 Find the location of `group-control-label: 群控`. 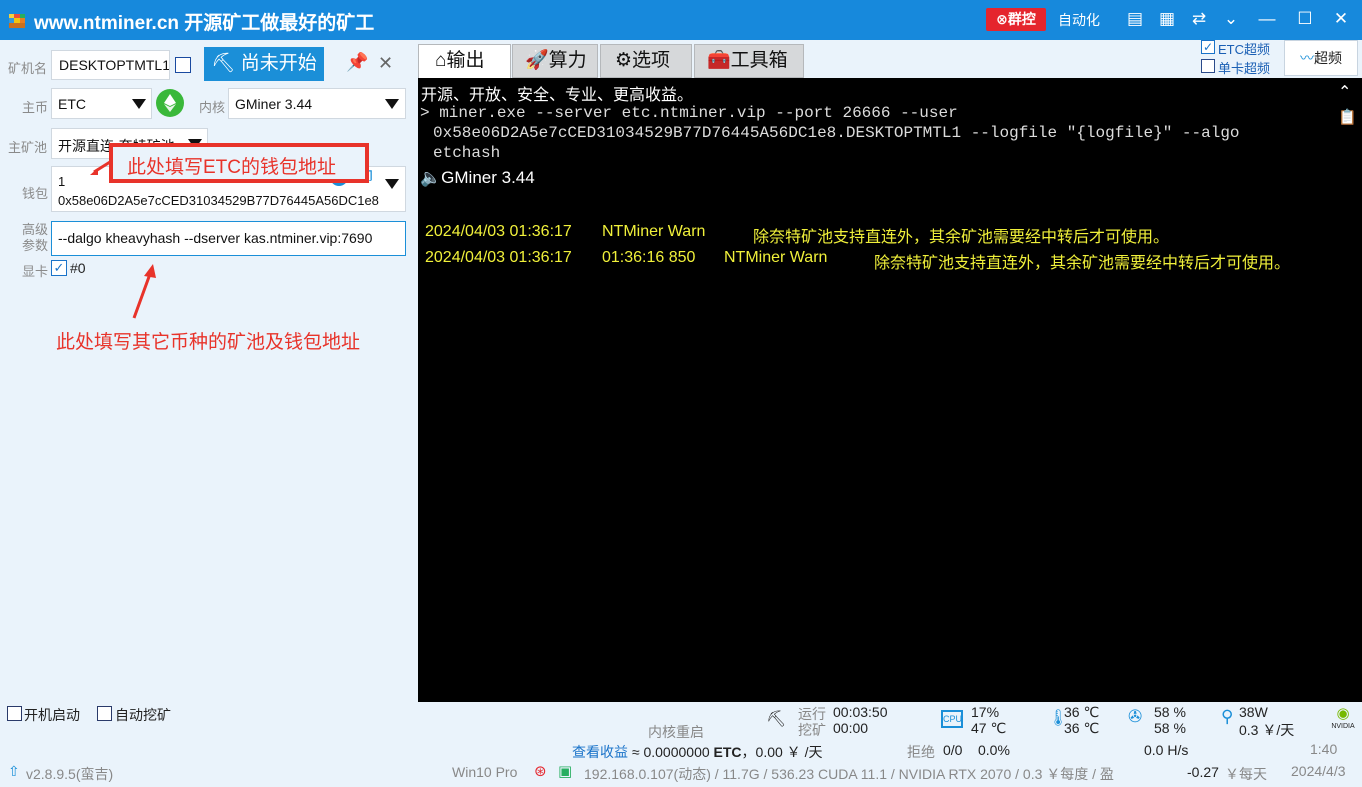

group-control-label: 群控 is located at coordinates (1021, 19).